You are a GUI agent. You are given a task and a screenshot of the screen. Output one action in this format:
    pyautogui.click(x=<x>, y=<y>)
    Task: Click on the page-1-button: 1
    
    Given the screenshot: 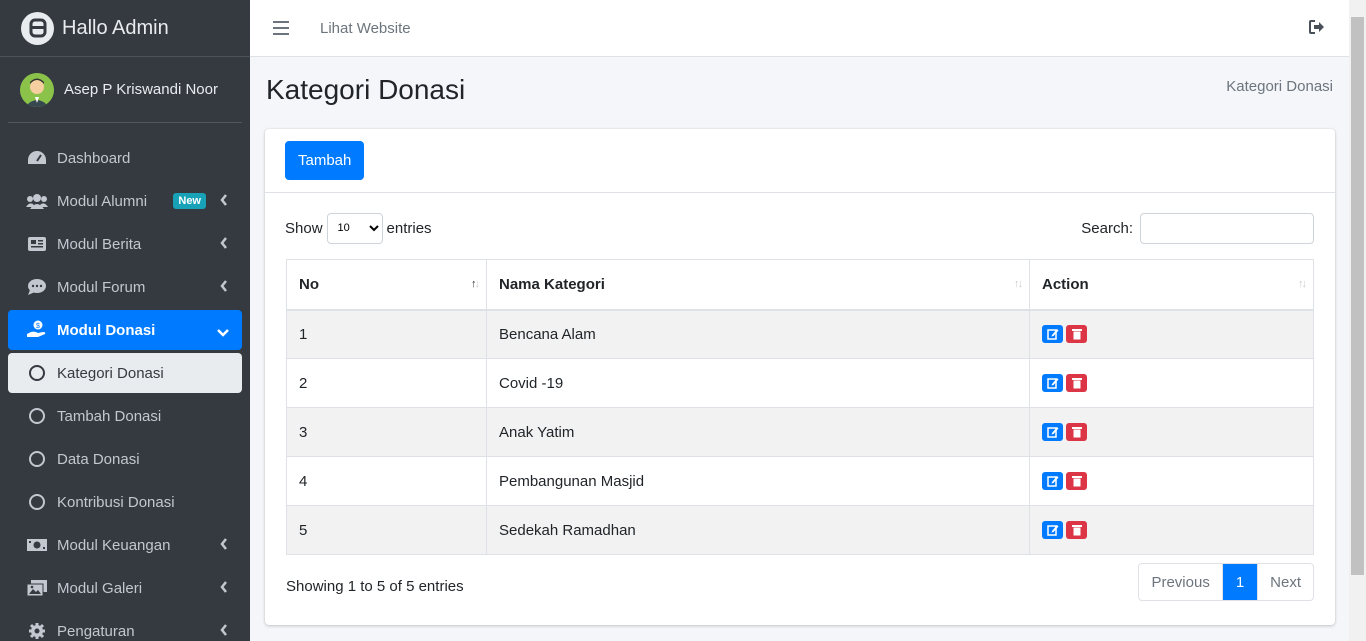 What is the action you would take?
    pyautogui.click(x=1239, y=582)
    